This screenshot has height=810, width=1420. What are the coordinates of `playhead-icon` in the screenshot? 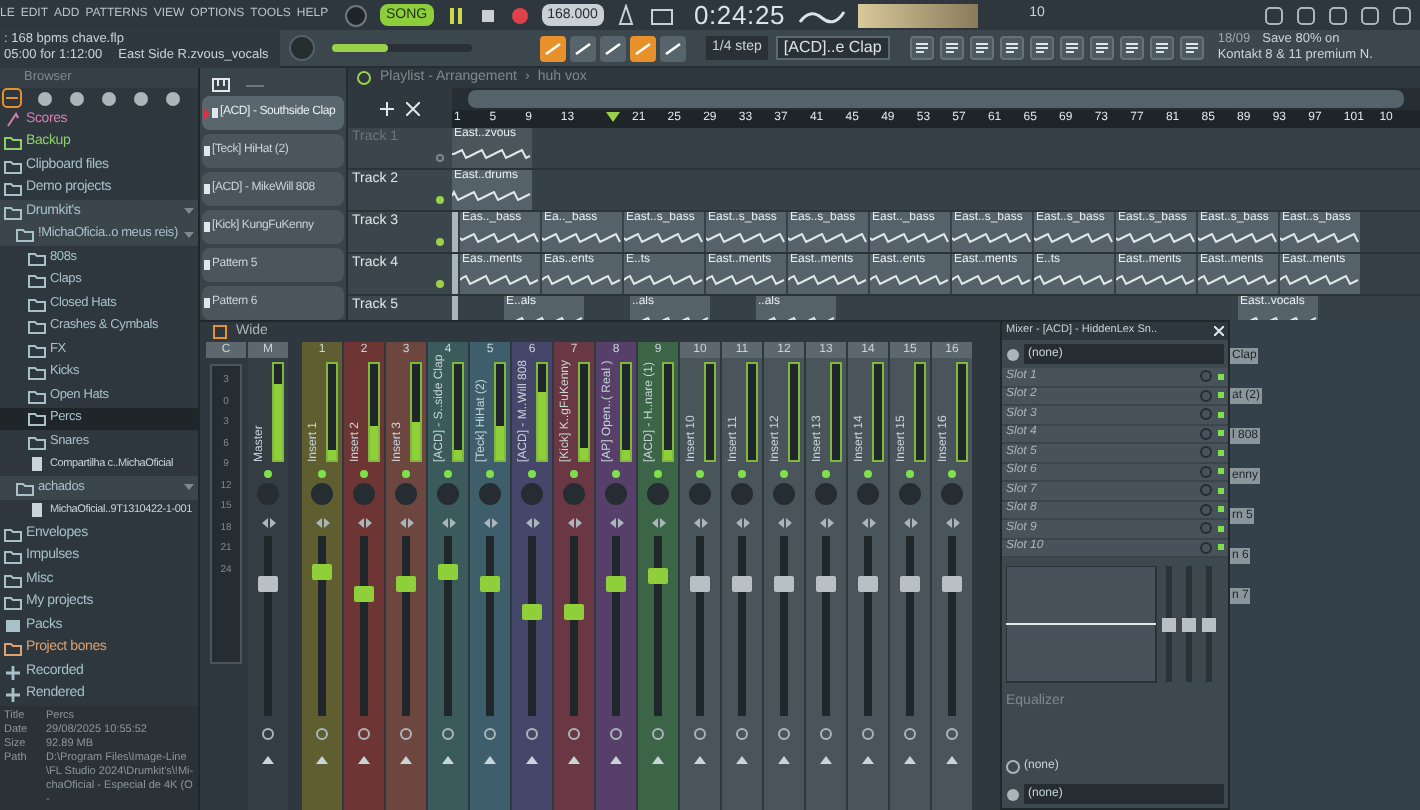 It's located at (612, 117).